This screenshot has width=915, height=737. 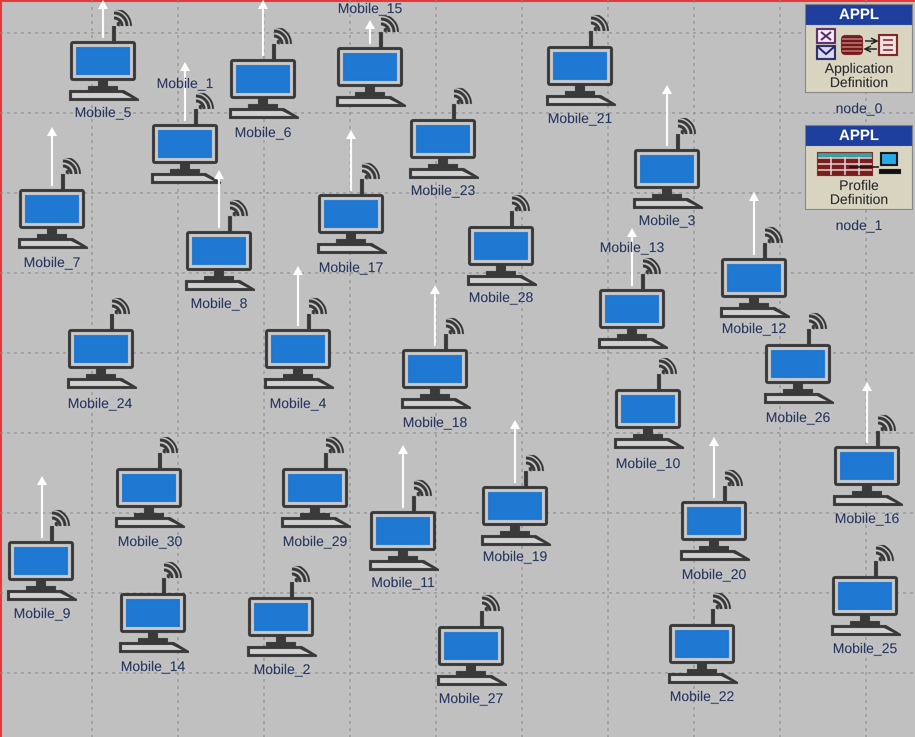 What do you see at coordinates (153, 666) in the screenshot?
I see `node-label: Mobile_14` at bounding box center [153, 666].